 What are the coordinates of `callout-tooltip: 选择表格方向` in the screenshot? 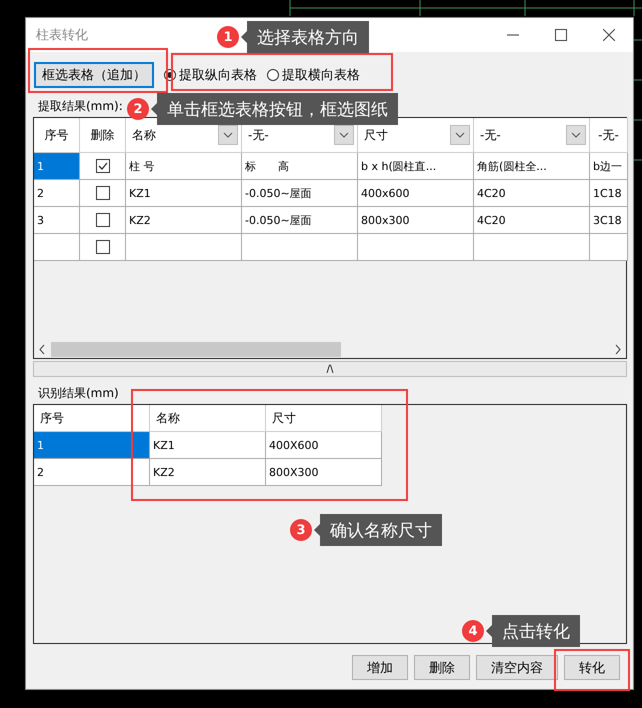 It's located at (305, 37).